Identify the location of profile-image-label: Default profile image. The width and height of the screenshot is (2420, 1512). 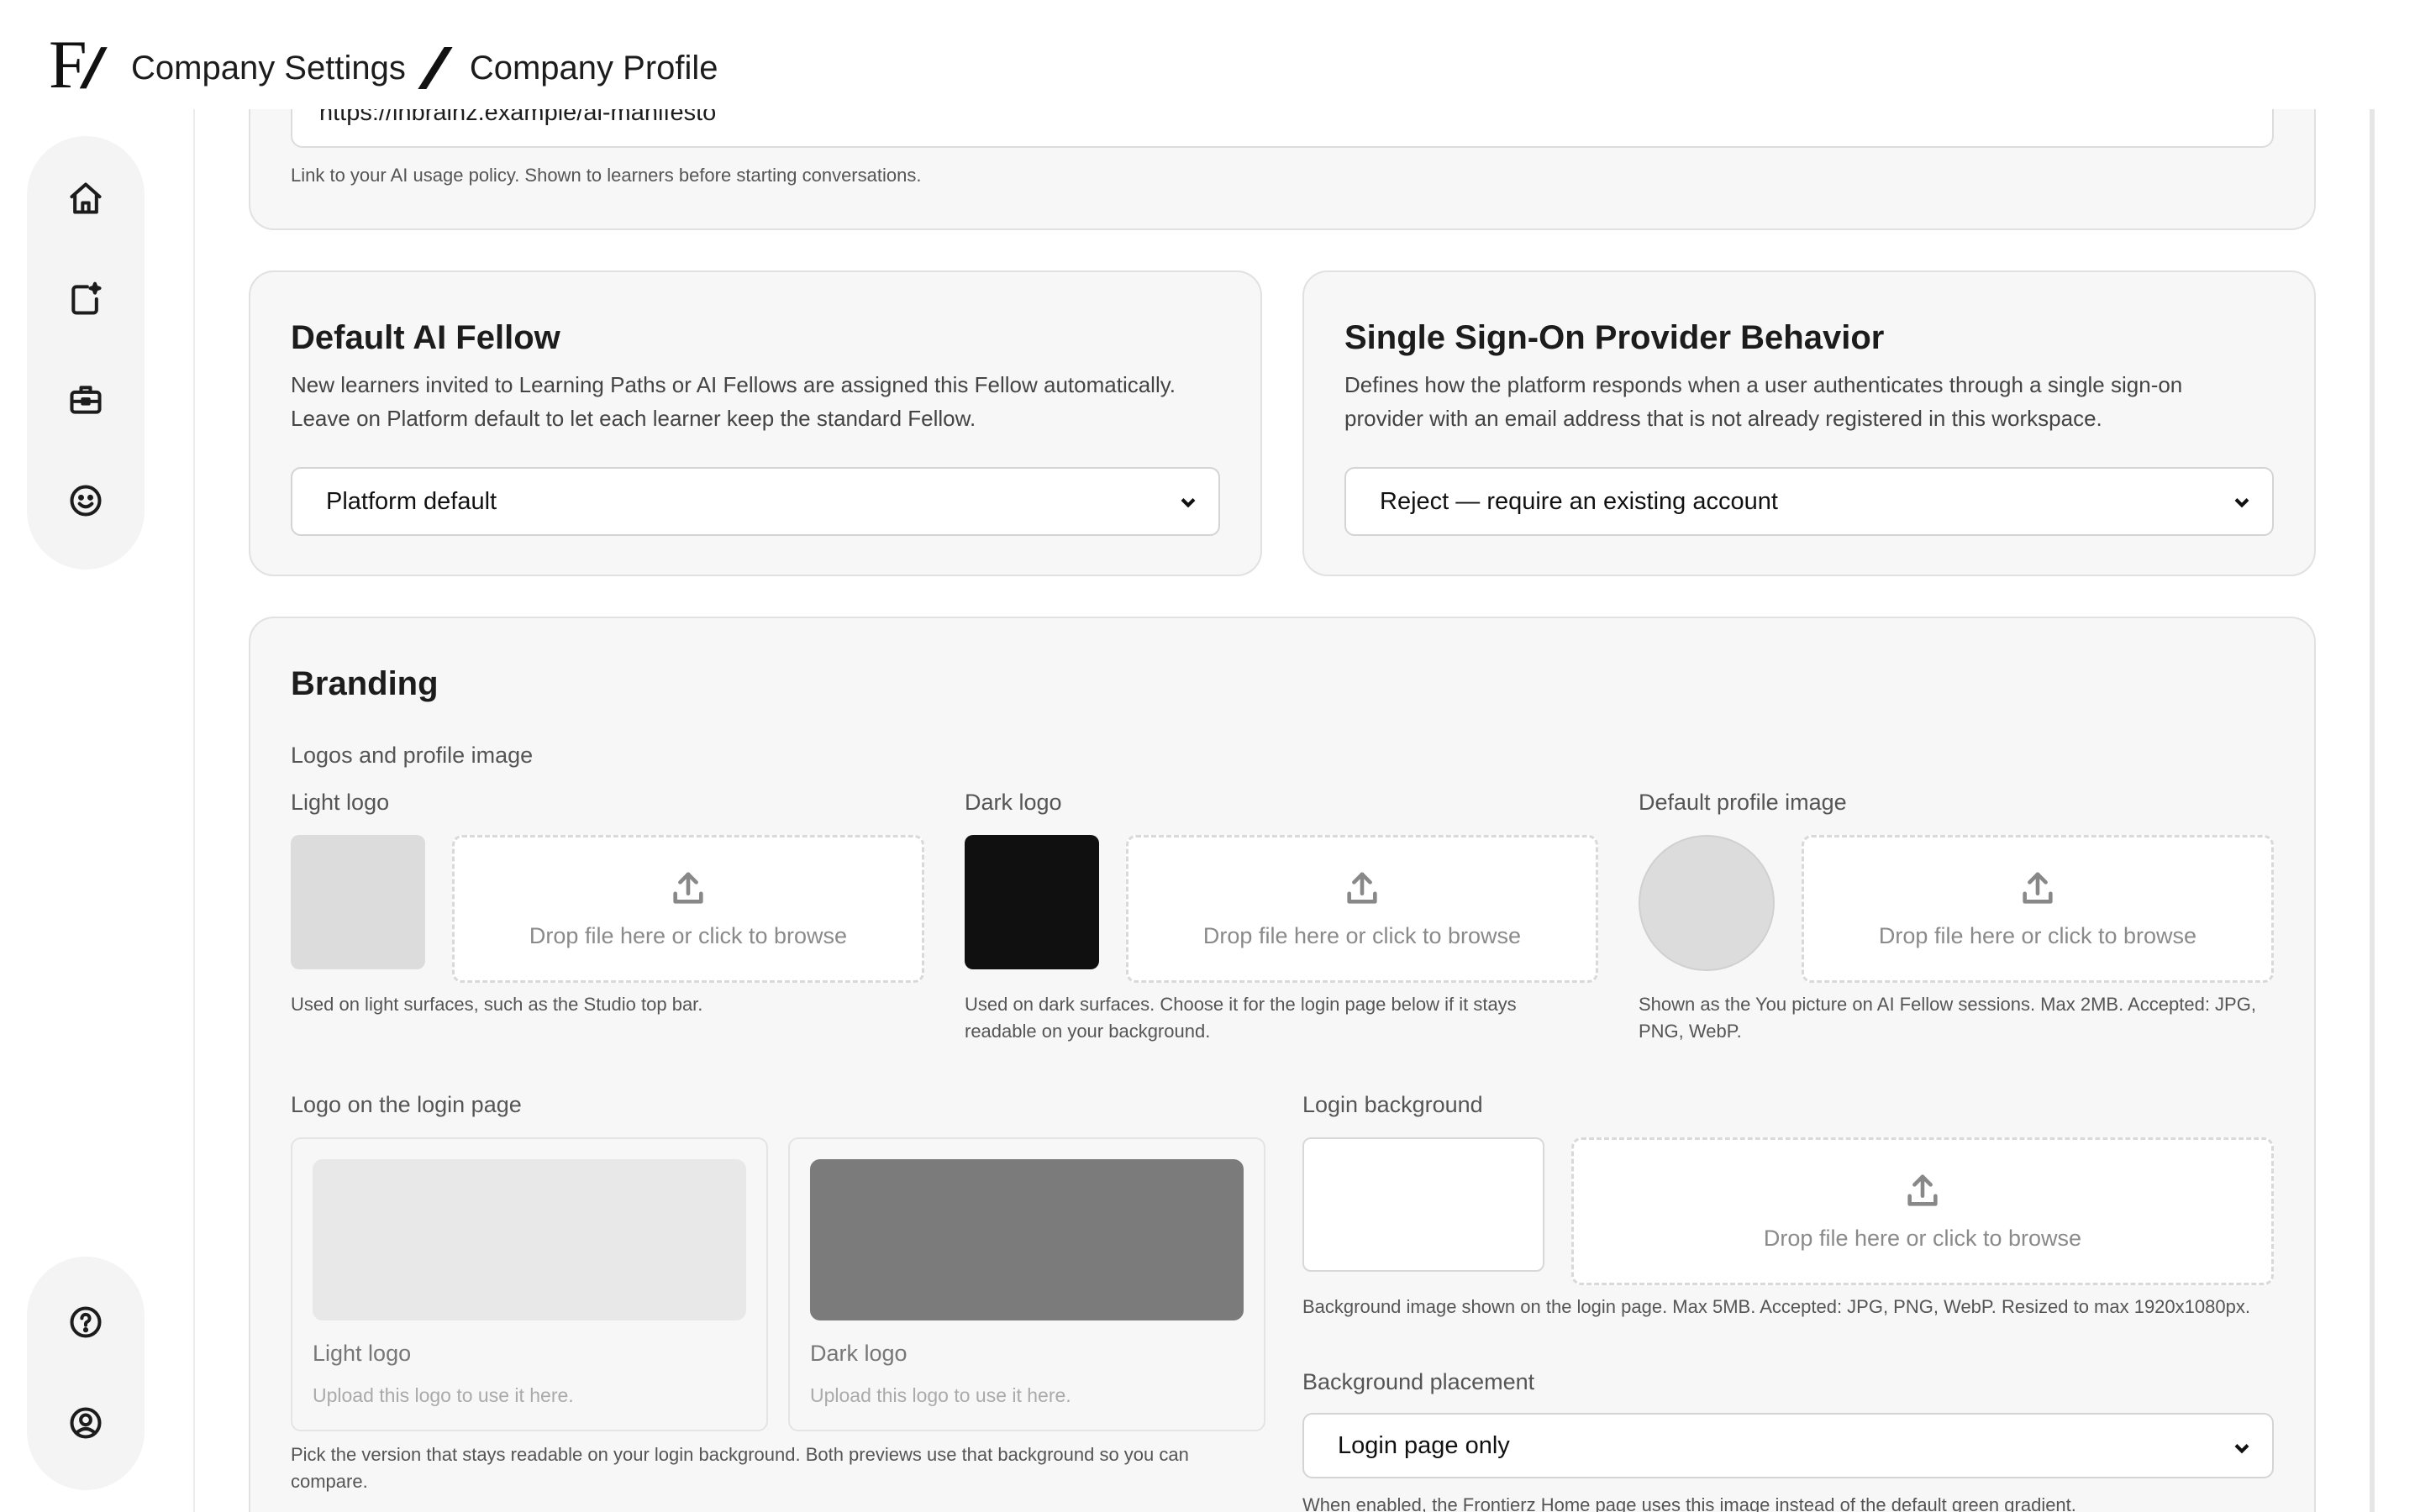
(1743, 802).